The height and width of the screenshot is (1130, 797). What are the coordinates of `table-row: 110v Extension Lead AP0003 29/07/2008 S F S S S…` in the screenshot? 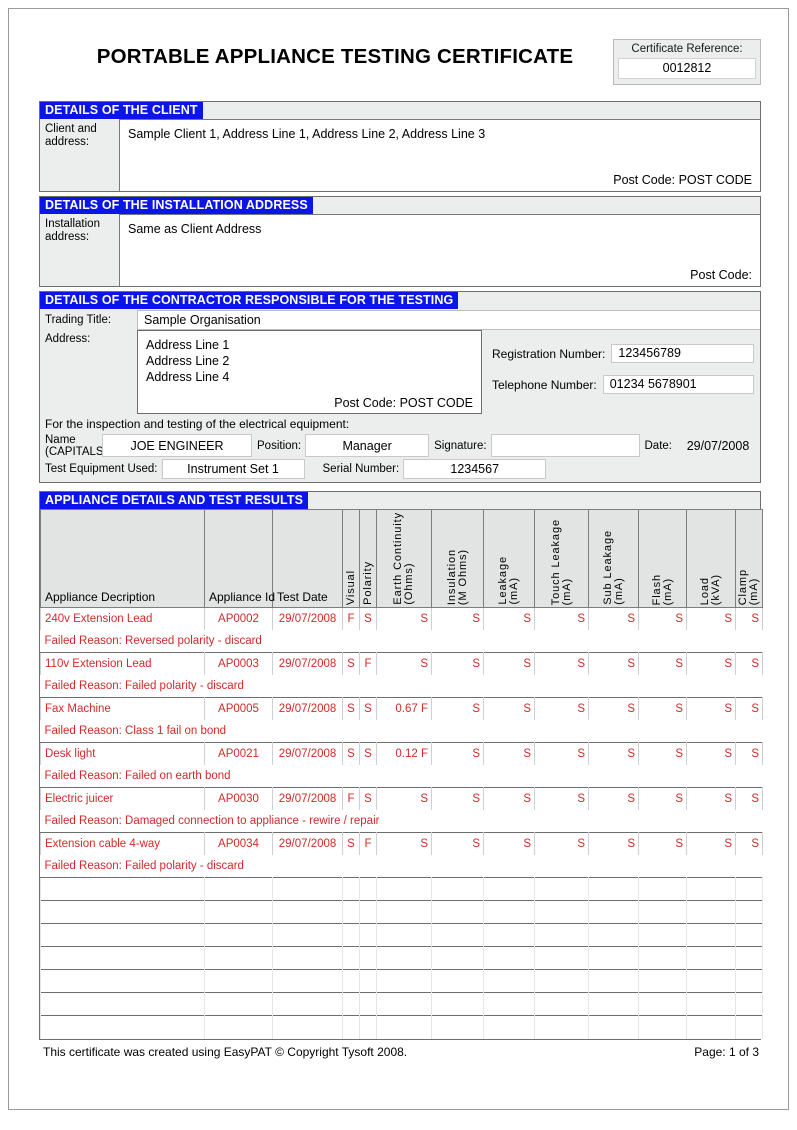 It's located at (401, 663).